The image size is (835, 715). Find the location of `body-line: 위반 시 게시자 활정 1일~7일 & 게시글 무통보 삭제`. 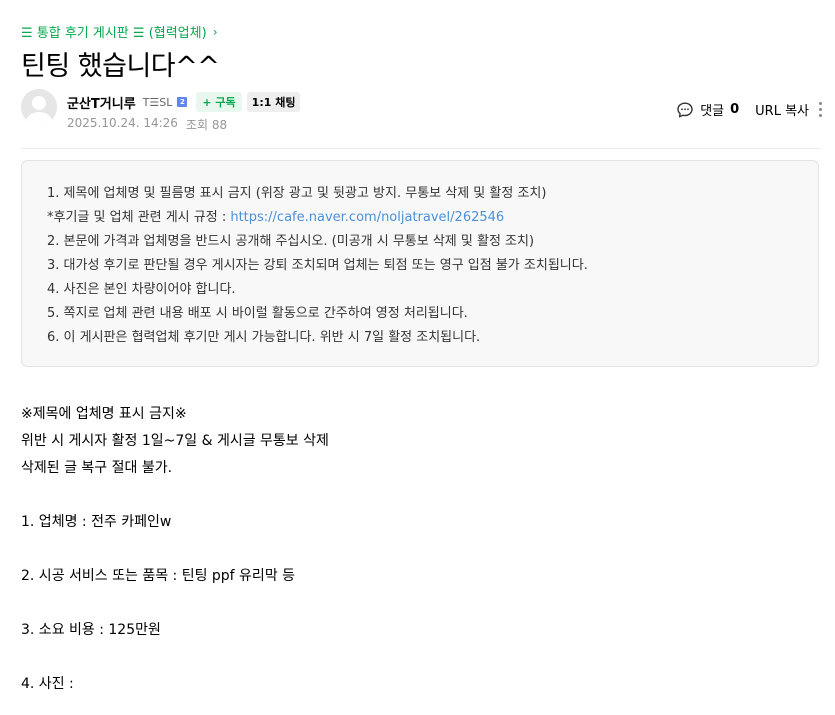

body-line: 위반 시 게시자 활정 1일~7일 & 게시글 무통보 삭제 is located at coordinates (175, 441).